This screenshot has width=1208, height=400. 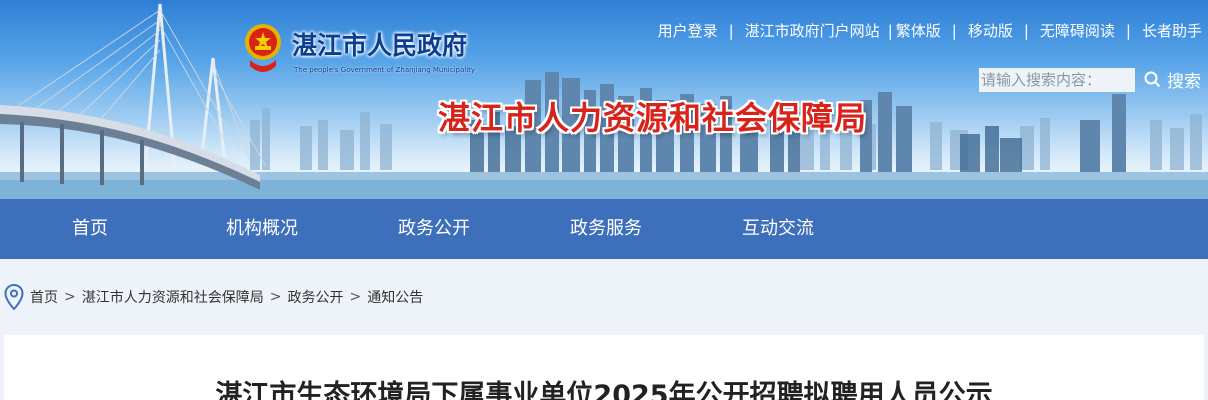 I want to click on search-button-label: 搜索, so click(x=1184, y=82).